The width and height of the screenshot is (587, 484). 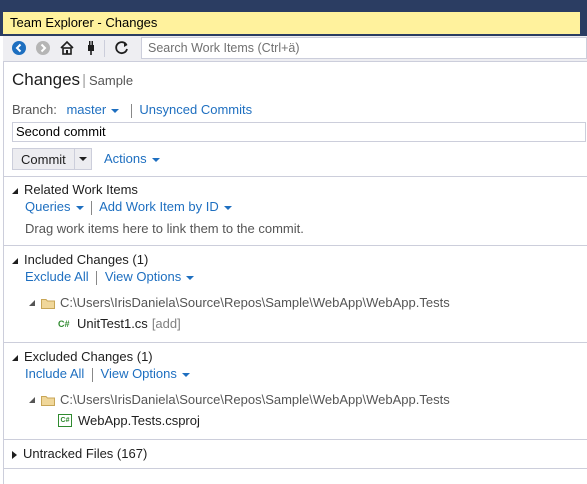 What do you see at coordinates (43, 159) in the screenshot?
I see `commit-button: Commit` at bounding box center [43, 159].